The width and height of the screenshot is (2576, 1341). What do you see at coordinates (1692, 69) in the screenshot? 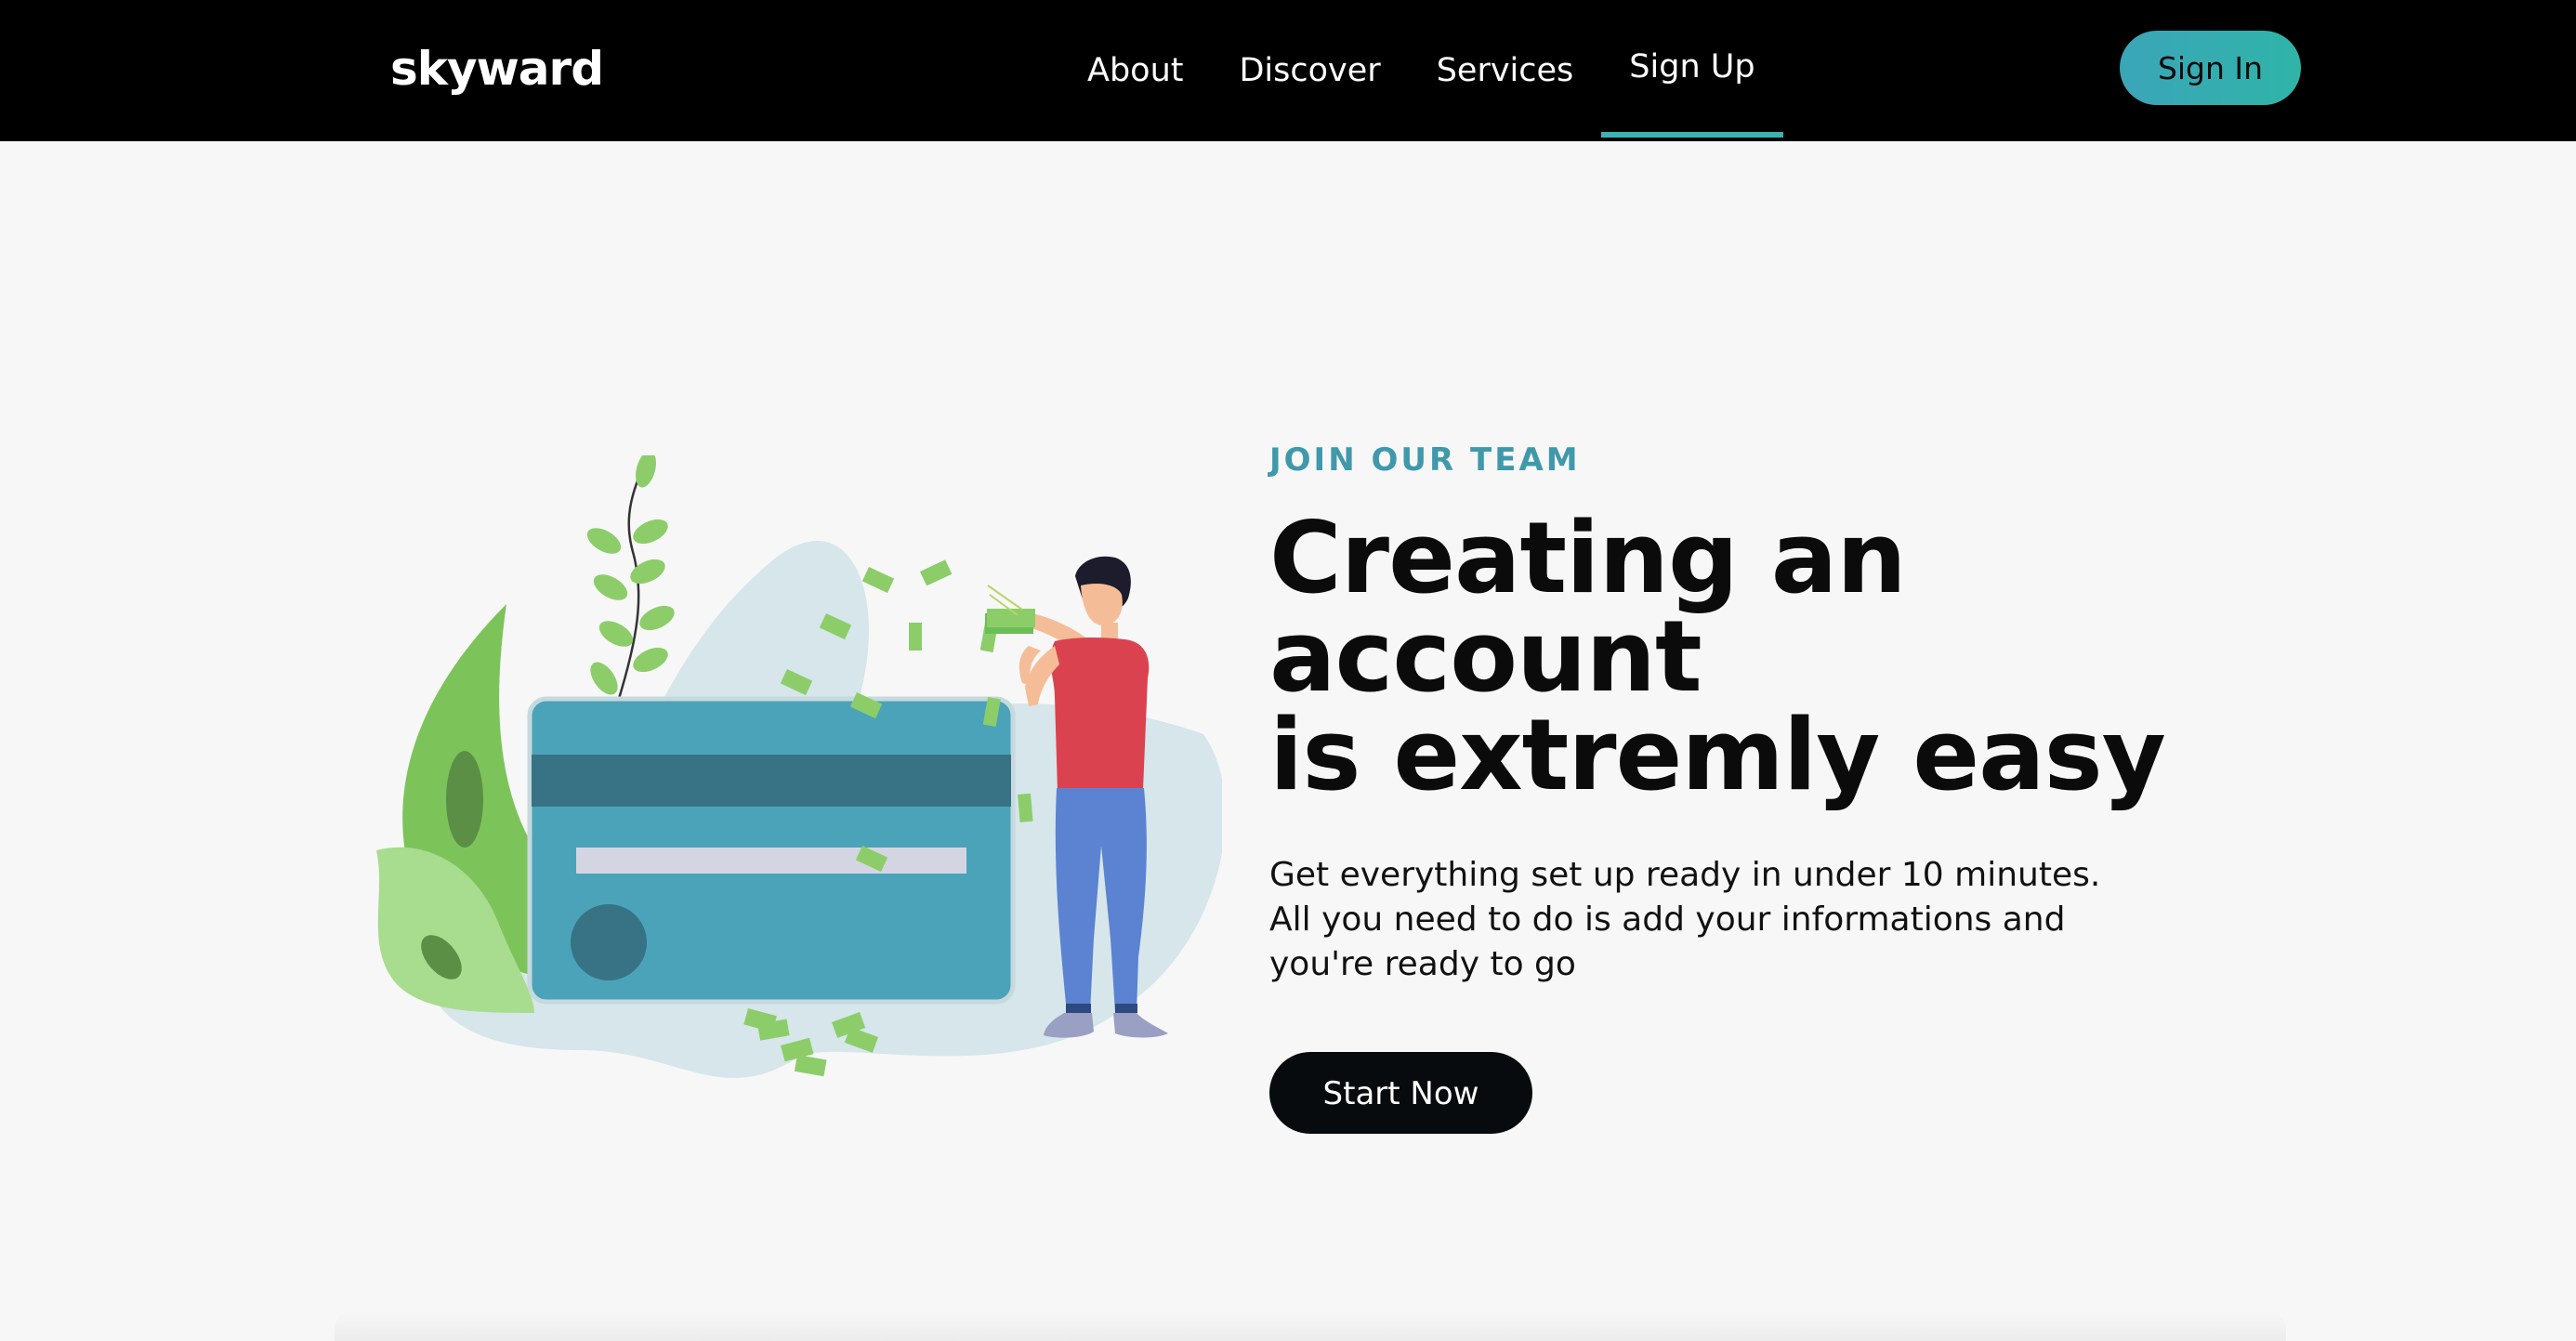
I see `nav-link-sign-up: Sign Up` at bounding box center [1692, 69].